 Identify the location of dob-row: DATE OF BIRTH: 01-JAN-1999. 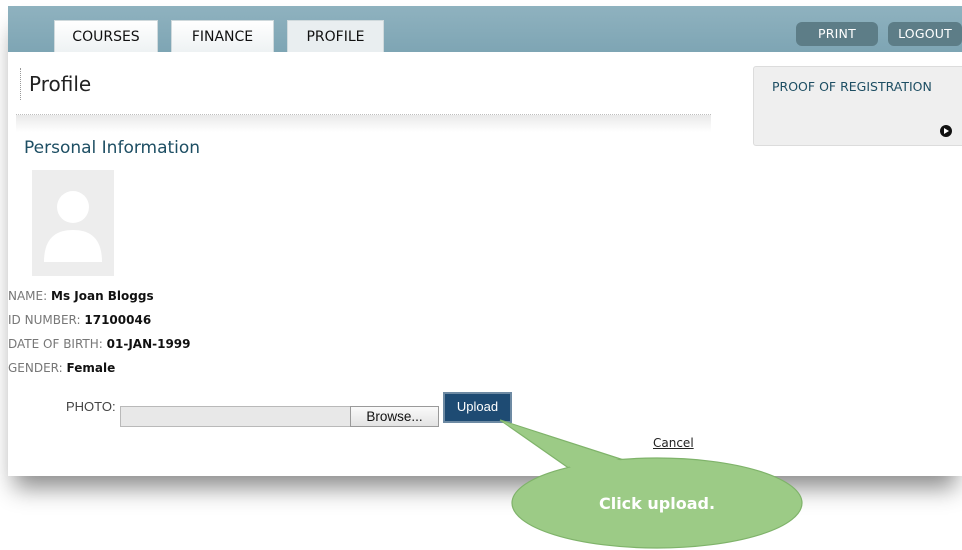
(99, 344).